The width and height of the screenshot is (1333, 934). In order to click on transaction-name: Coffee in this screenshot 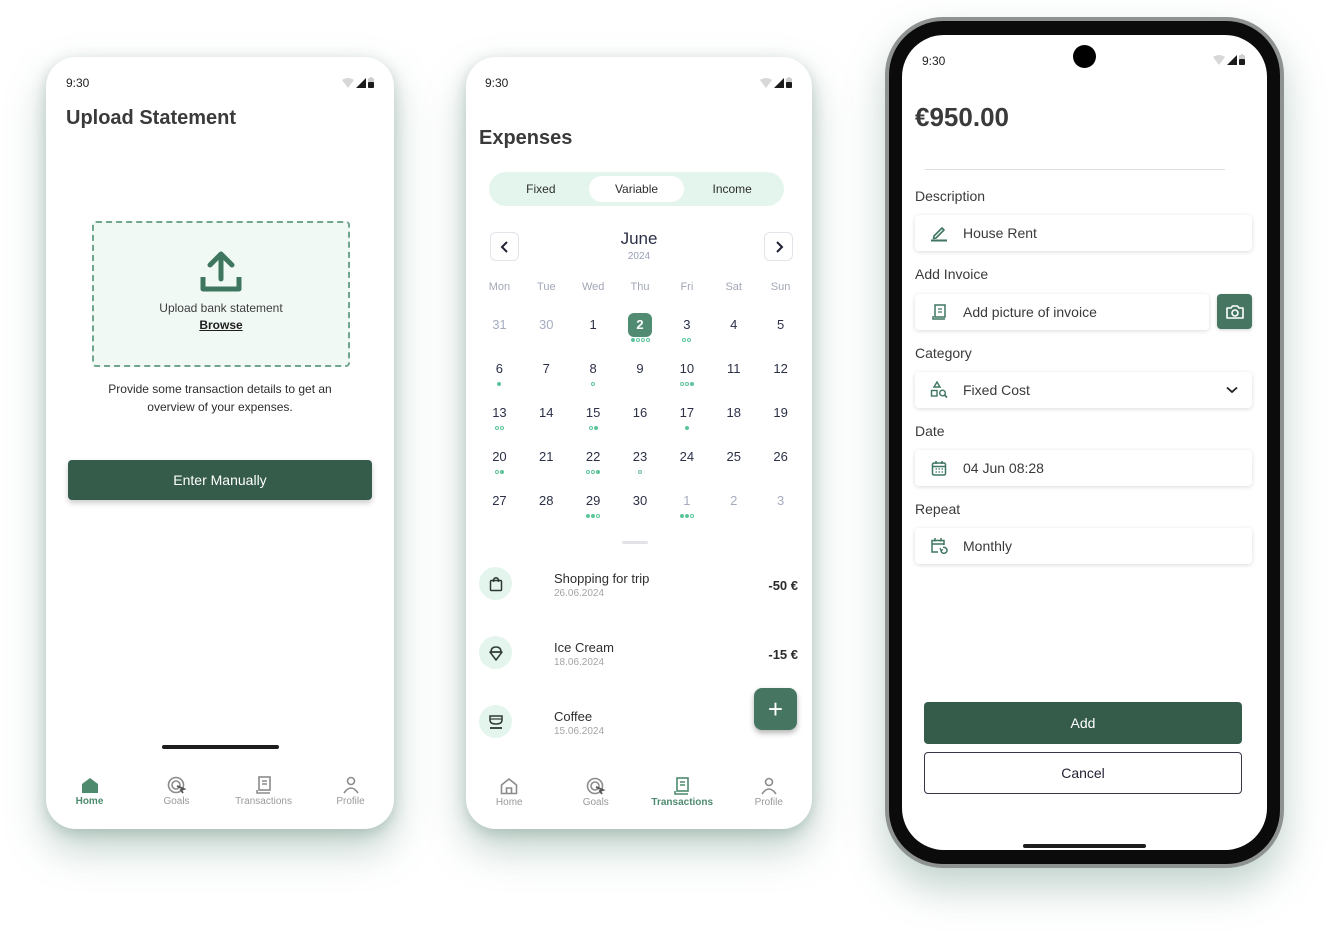, I will do `click(573, 716)`.